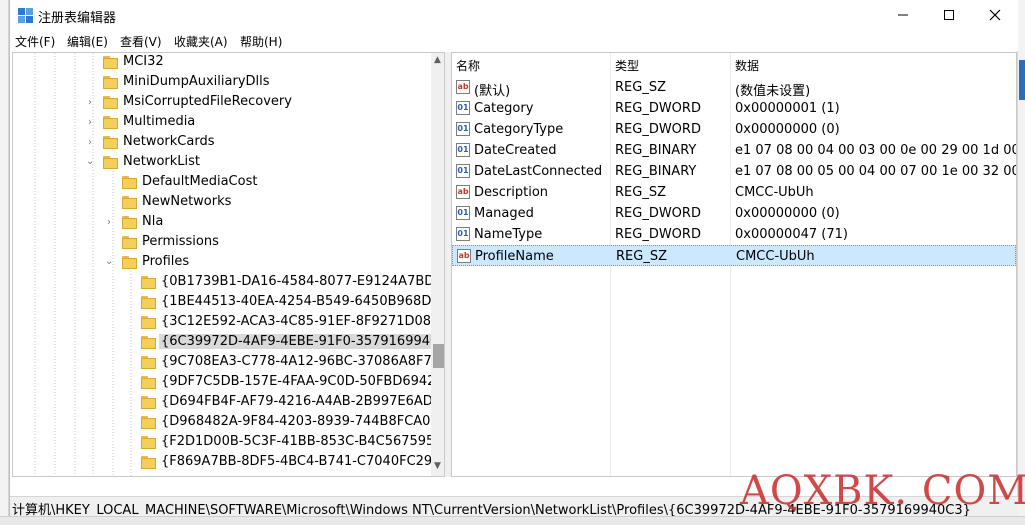  Describe the element at coordinates (671, 64) in the screenshot. I see `column-header-type: 类型` at that location.